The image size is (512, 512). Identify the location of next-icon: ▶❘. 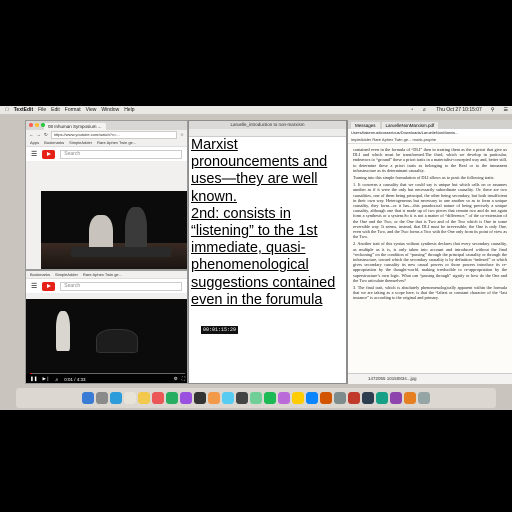
(46, 379).